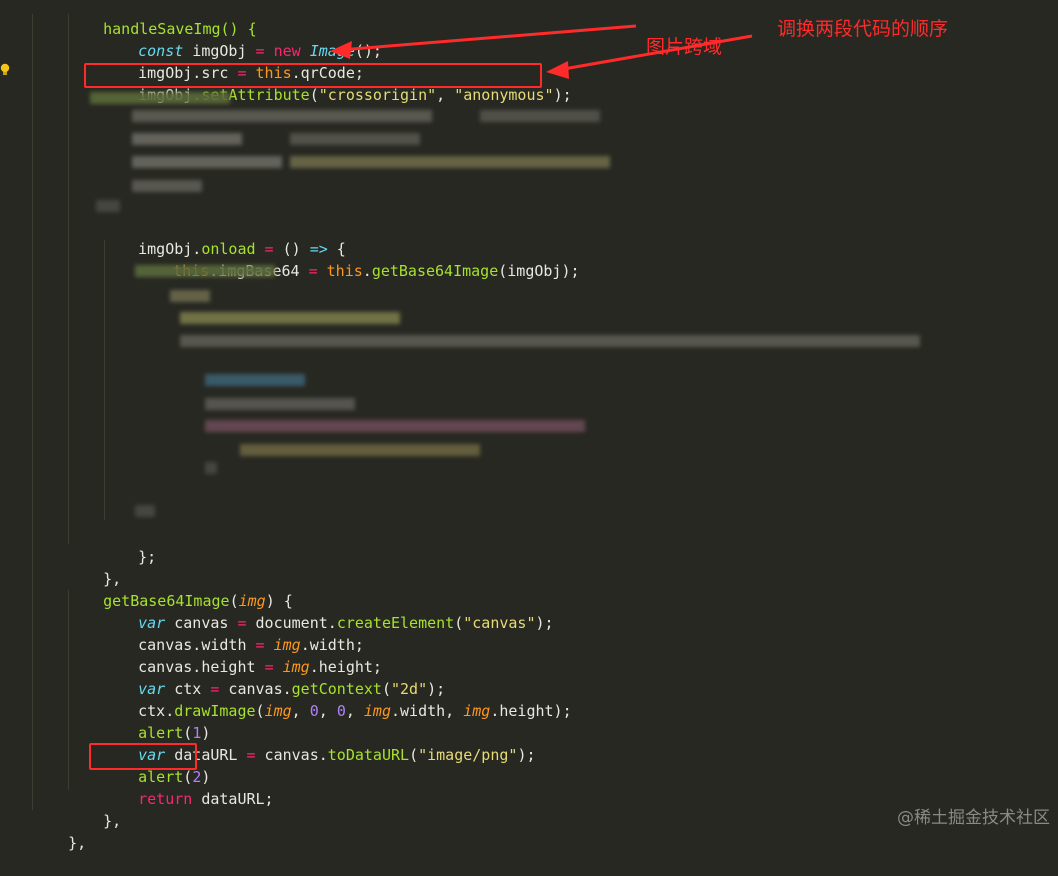 This screenshot has width=1058, height=876. I want to click on watermark: @稀土掘金技术社区, so click(973, 818).